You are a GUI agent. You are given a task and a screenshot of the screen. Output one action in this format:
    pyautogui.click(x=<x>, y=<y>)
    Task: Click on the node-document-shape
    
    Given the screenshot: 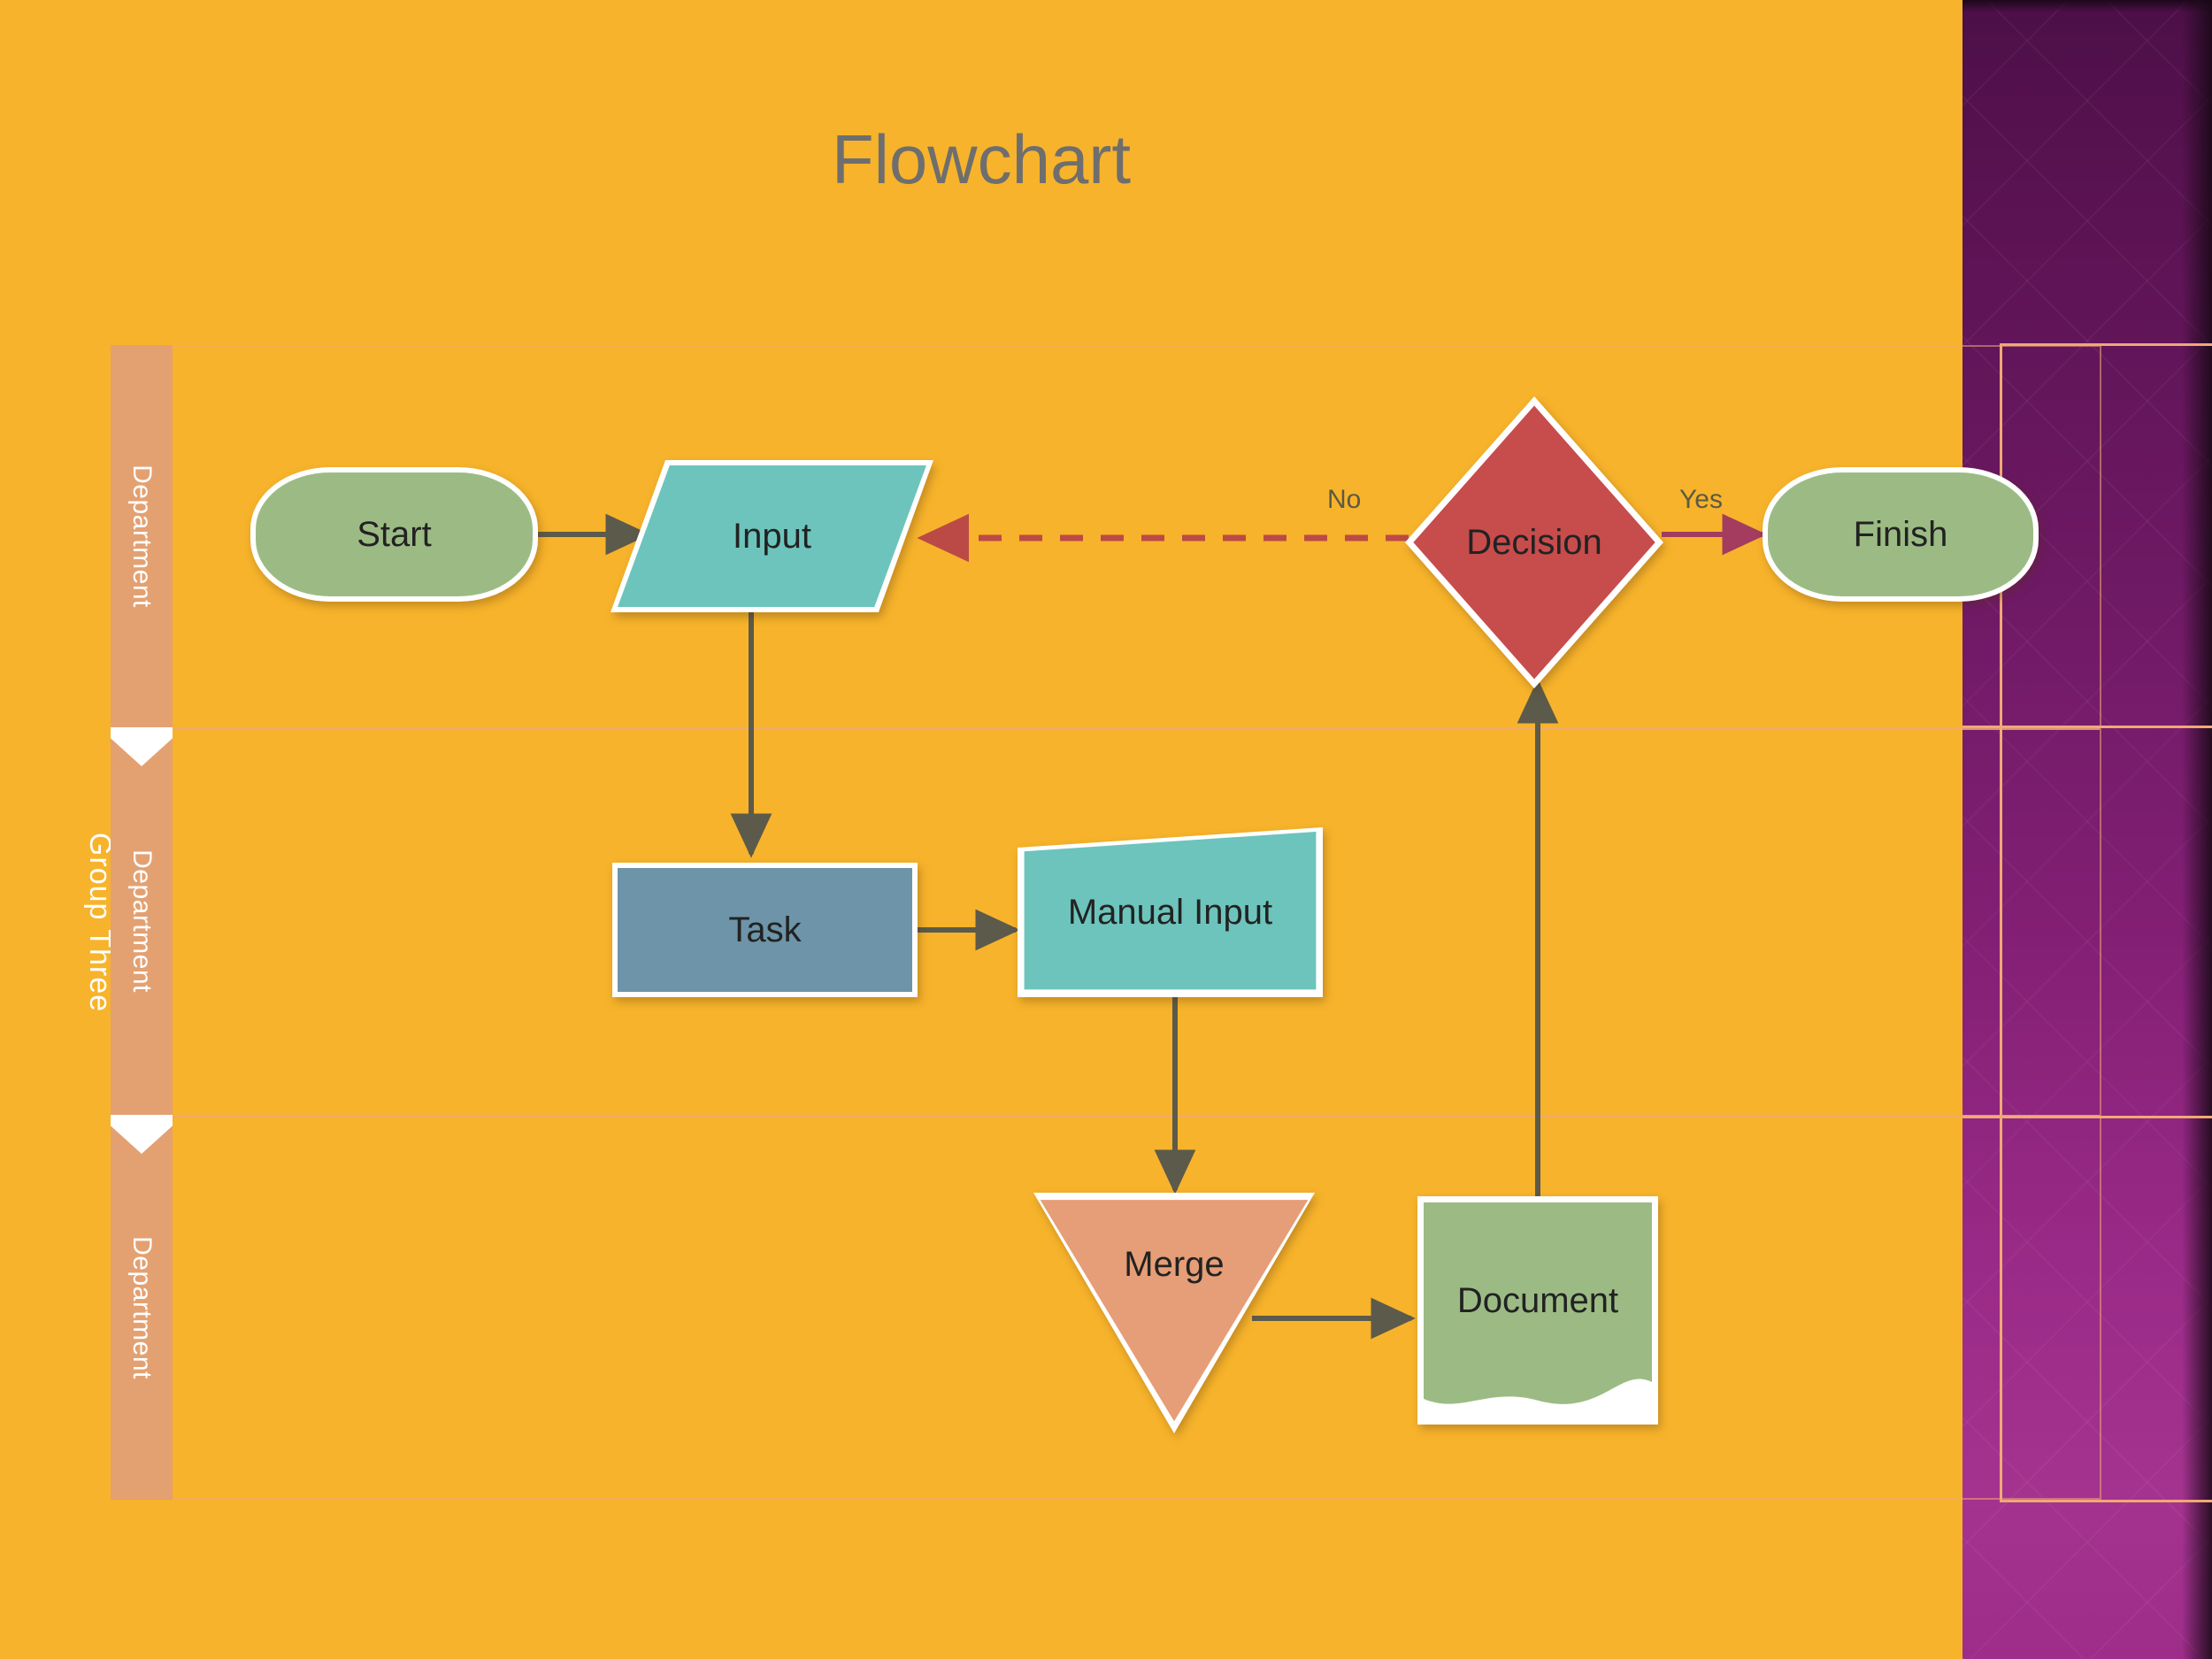 What is the action you would take?
    pyautogui.click(x=1538, y=1311)
    